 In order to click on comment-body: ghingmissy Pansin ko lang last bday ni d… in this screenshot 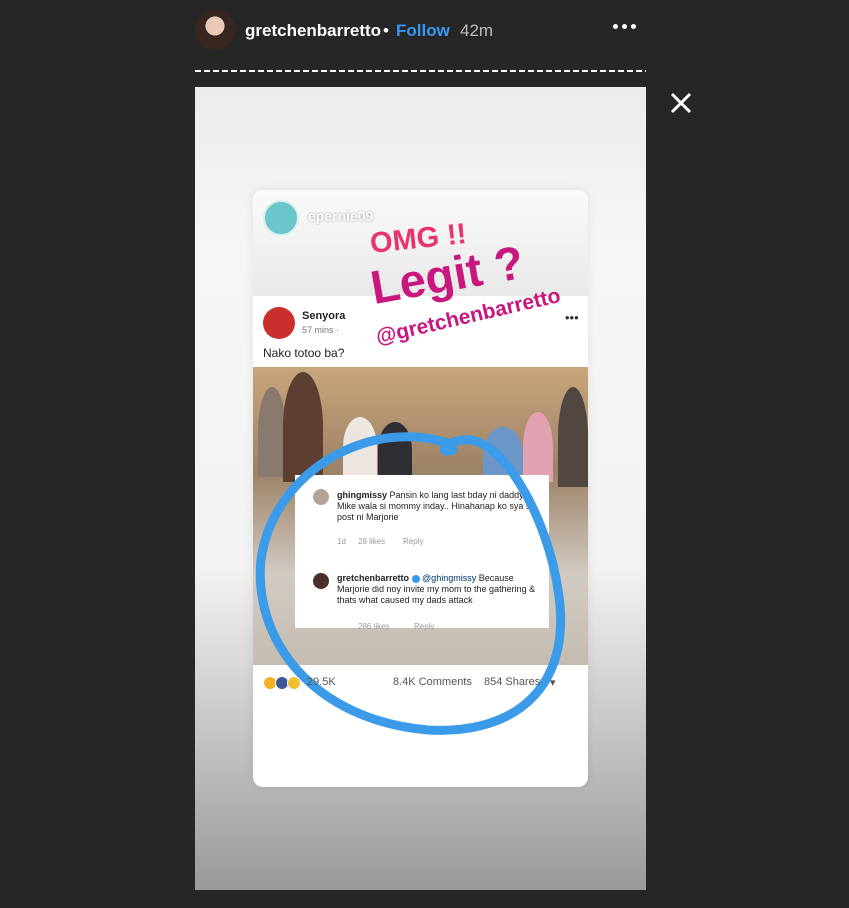, I will do `click(437, 506)`.